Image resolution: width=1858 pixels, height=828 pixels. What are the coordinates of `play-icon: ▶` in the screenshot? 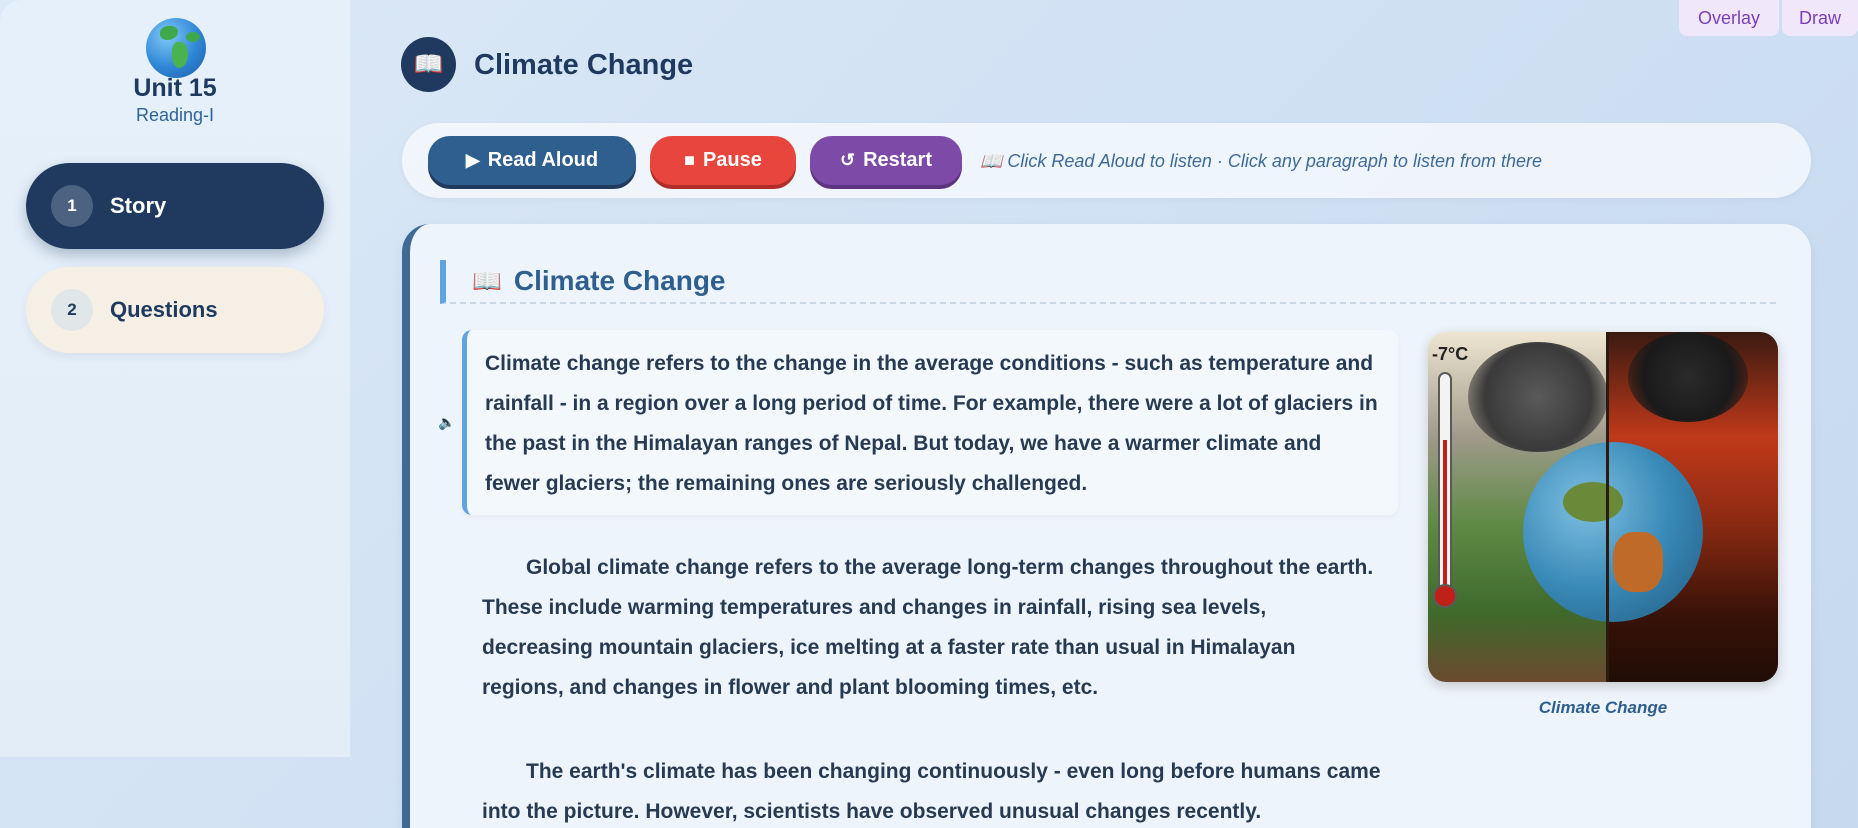 It's located at (472, 160).